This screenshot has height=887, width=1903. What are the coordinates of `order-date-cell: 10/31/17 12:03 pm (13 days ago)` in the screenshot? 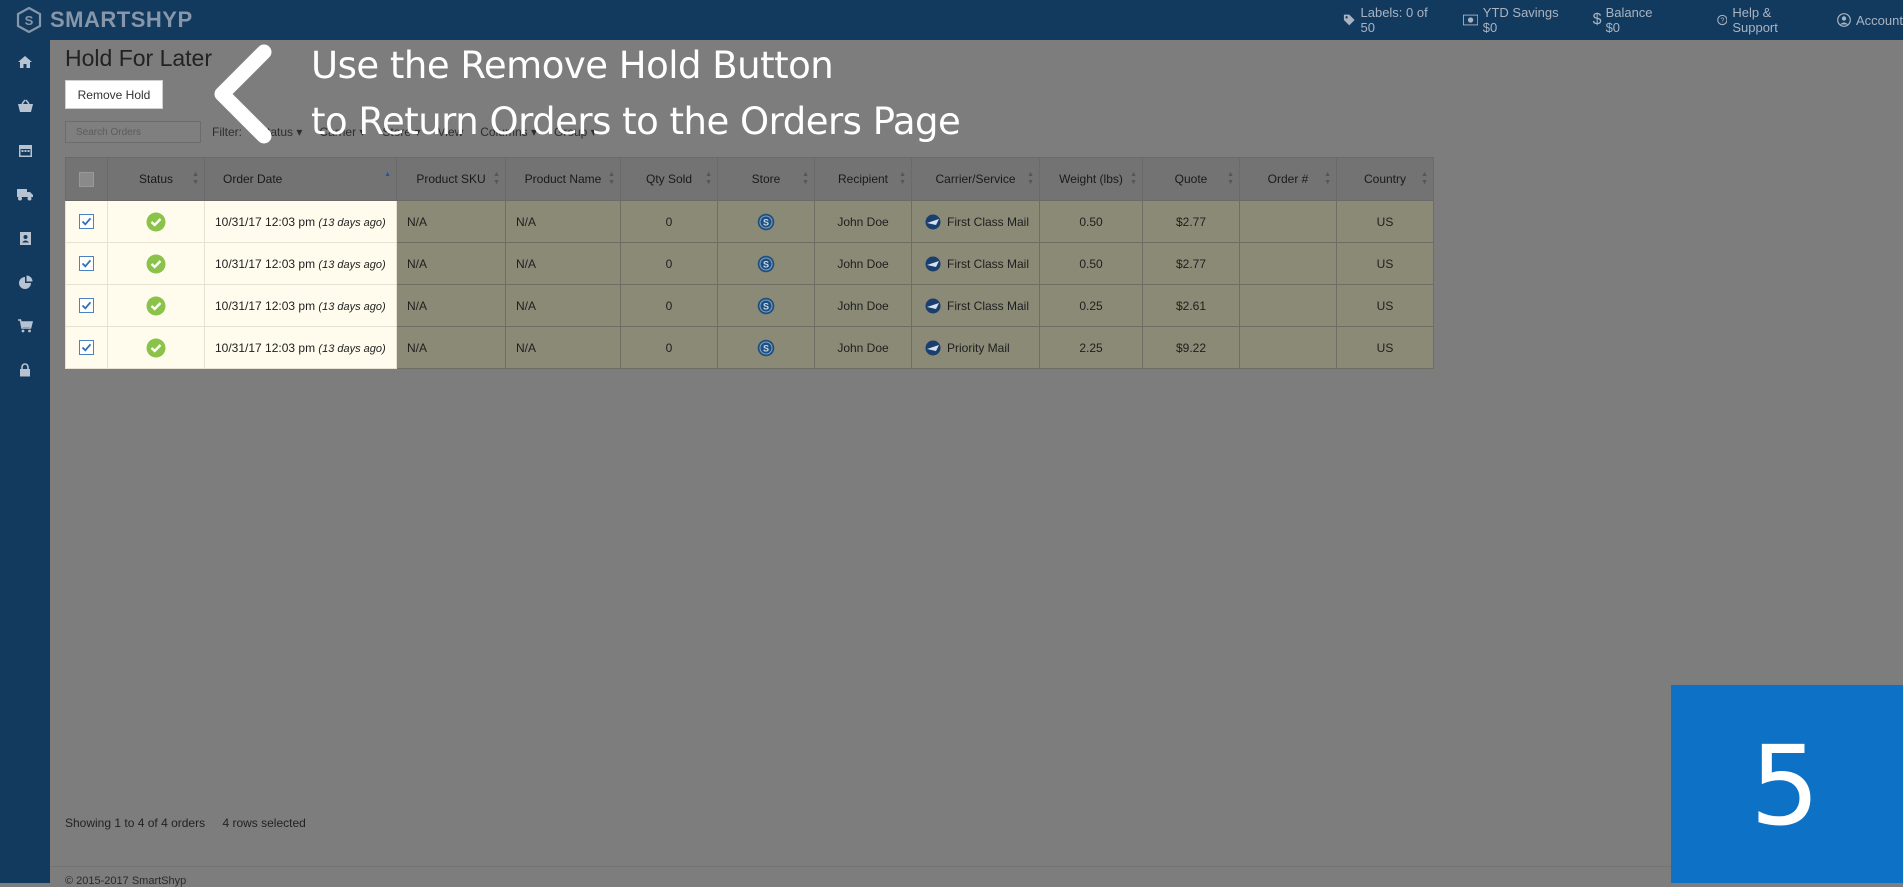 It's located at (300, 263).